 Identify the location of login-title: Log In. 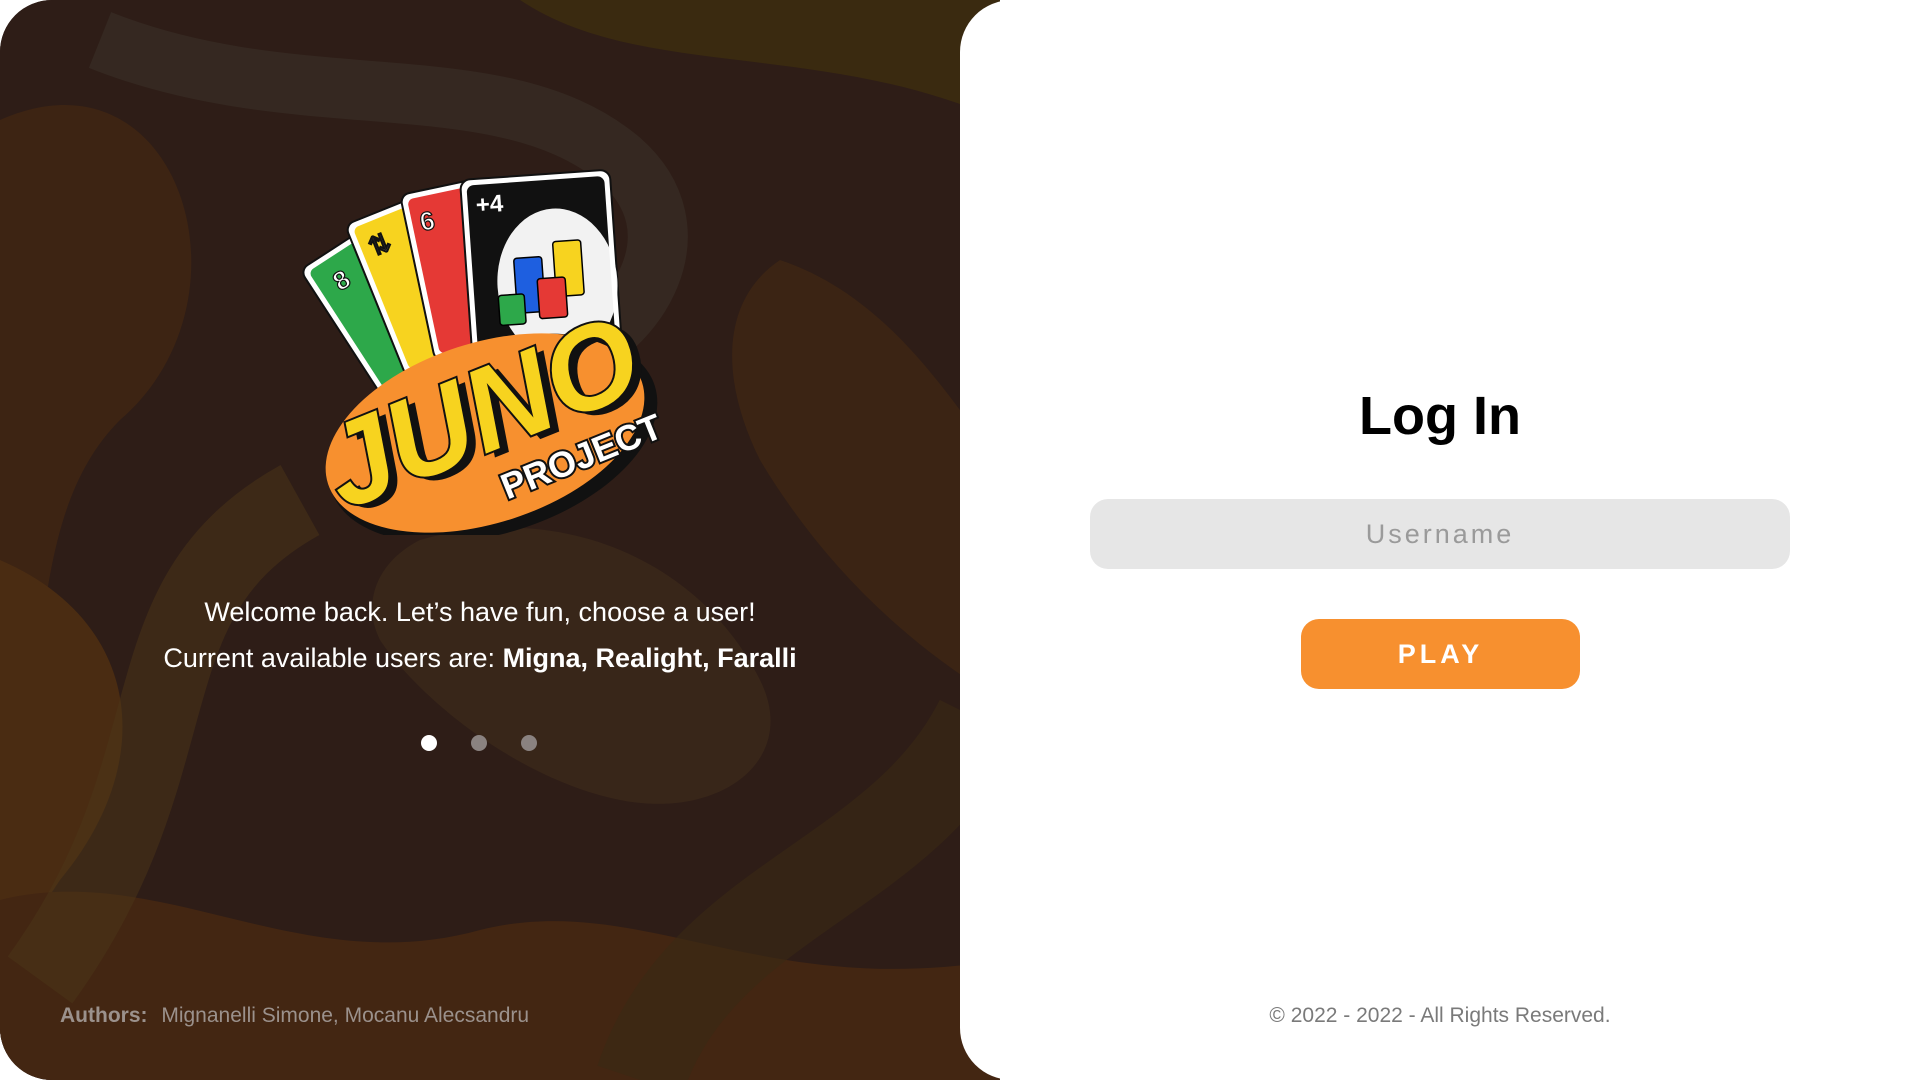
(1440, 416).